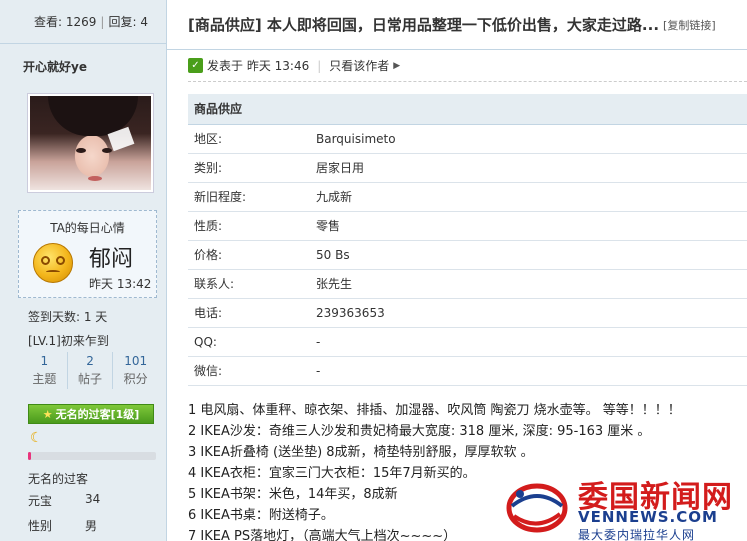 Image resolution: width=747 pixels, height=541 pixels. Describe the element at coordinates (531, 255) in the screenshot. I see `table-field-value: 50 Bs` at that location.